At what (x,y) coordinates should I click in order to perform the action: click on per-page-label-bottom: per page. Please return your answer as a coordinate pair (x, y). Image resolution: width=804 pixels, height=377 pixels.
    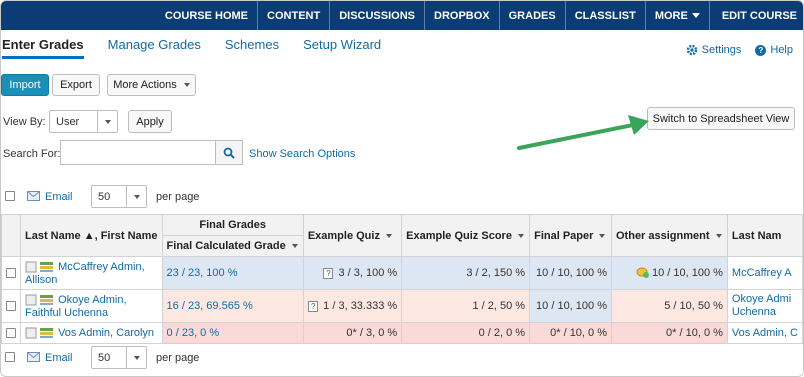
    Looking at the image, I should click on (178, 358).